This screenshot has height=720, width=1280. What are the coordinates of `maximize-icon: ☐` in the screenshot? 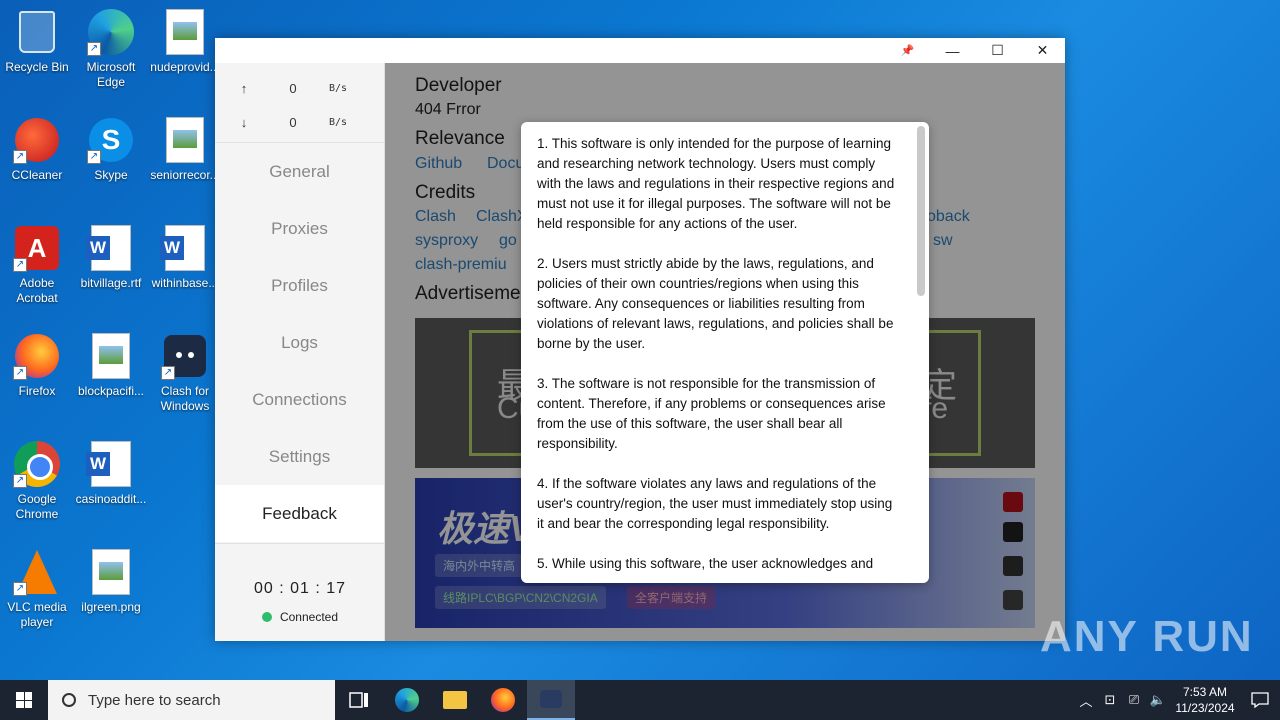 It's located at (997, 50).